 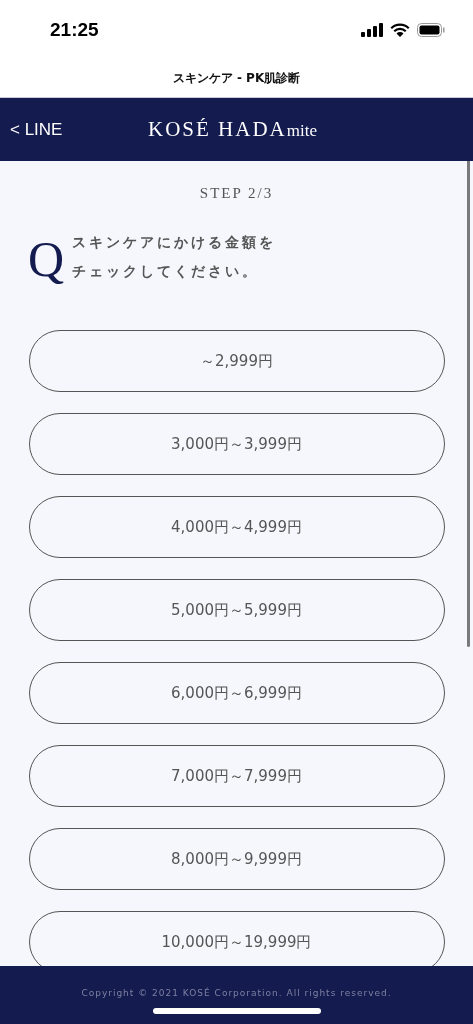 What do you see at coordinates (431, 30) in the screenshot?
I see `battery-icon` at bounding box center [431, 30].